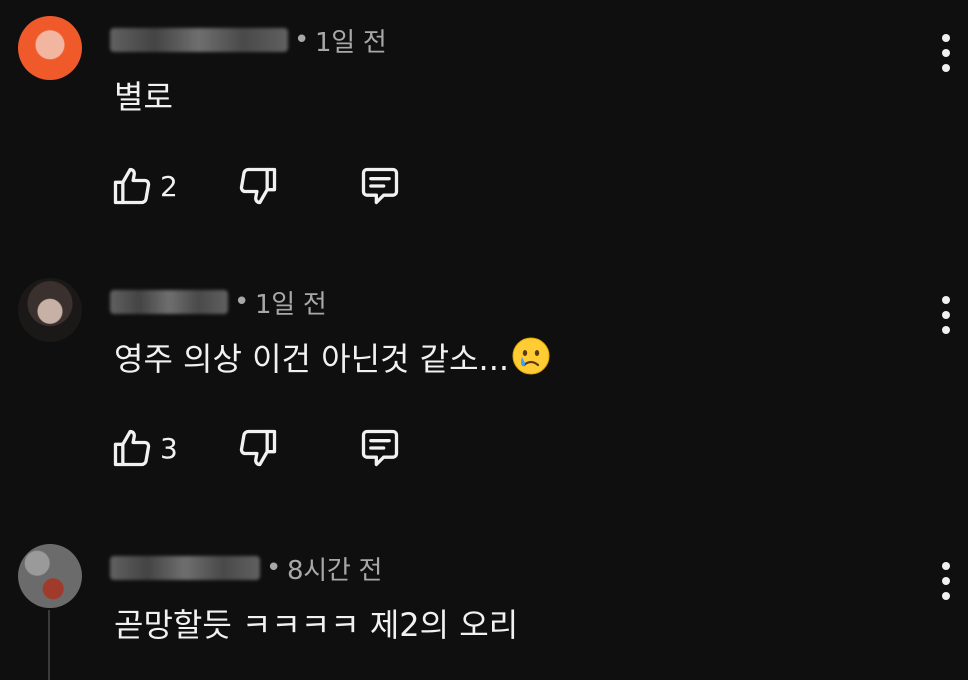  I want to click on comment-actions: 2, so click(256, 186).